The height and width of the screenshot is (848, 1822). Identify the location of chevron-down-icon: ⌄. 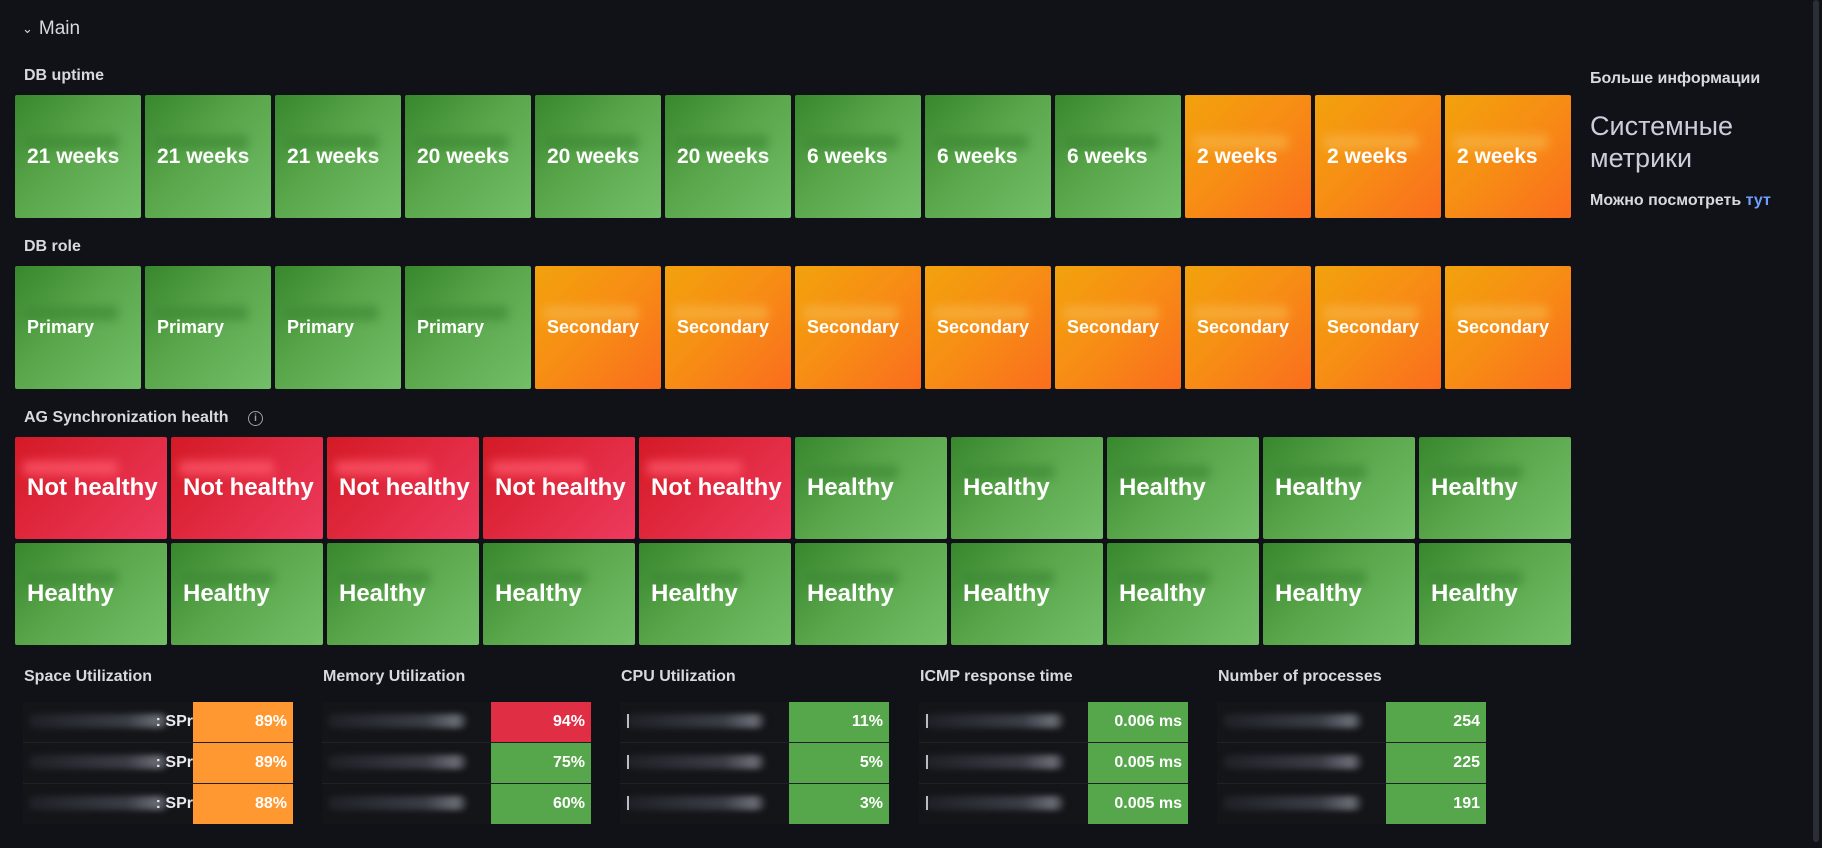
(27, 29).